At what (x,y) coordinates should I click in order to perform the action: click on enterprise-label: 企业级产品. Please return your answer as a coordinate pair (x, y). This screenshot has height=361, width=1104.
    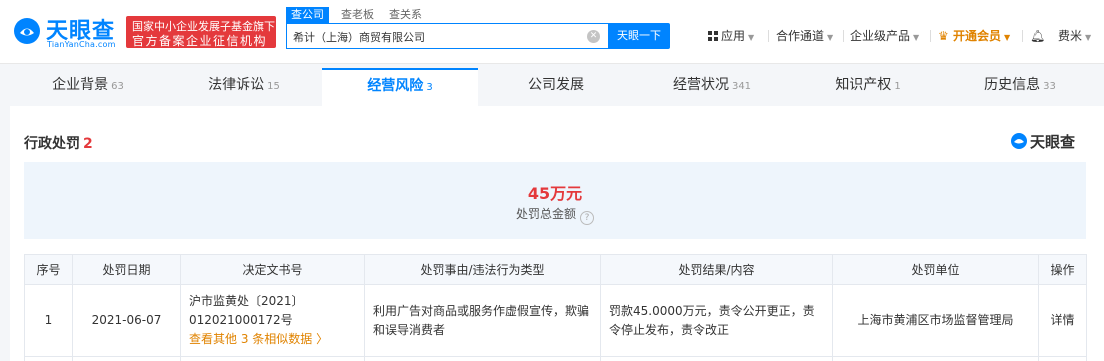
    Looking at the image, I should click on (880, 36).